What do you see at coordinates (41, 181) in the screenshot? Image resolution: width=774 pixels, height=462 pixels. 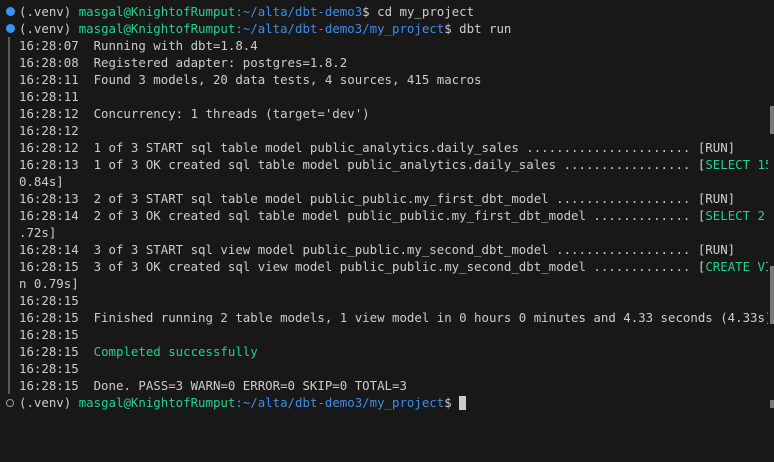 I see `output-text: 0.84s]` at bounding box center [41, 181].